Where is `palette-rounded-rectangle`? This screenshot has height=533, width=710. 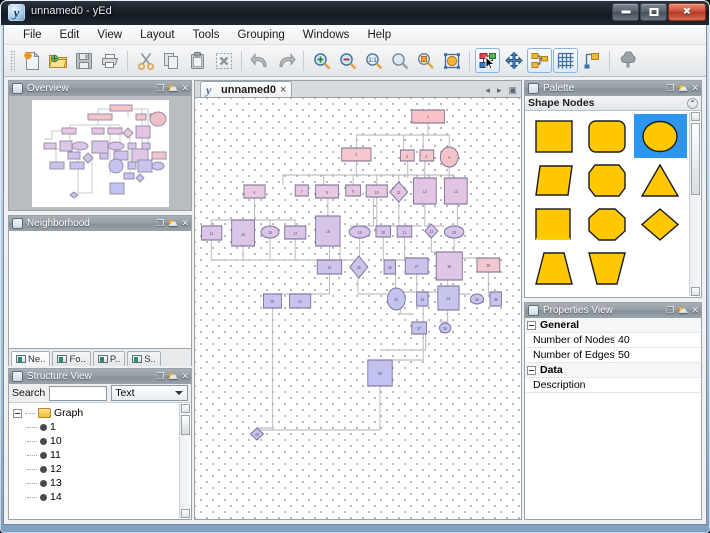 palette-rounded-rectangle is located at coordinates (606, 136).